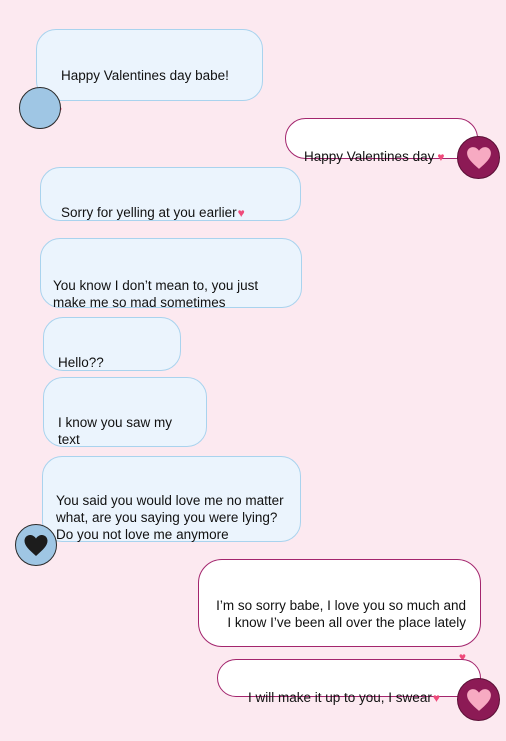 Image resolution: width=506 pixels, height=741 pixels. What do you see at coordinates (170, 194) in the screenshot?
I see `message-bubble-left: Sorry for yelling at you earlier♥` at bounding box center [170, 194].